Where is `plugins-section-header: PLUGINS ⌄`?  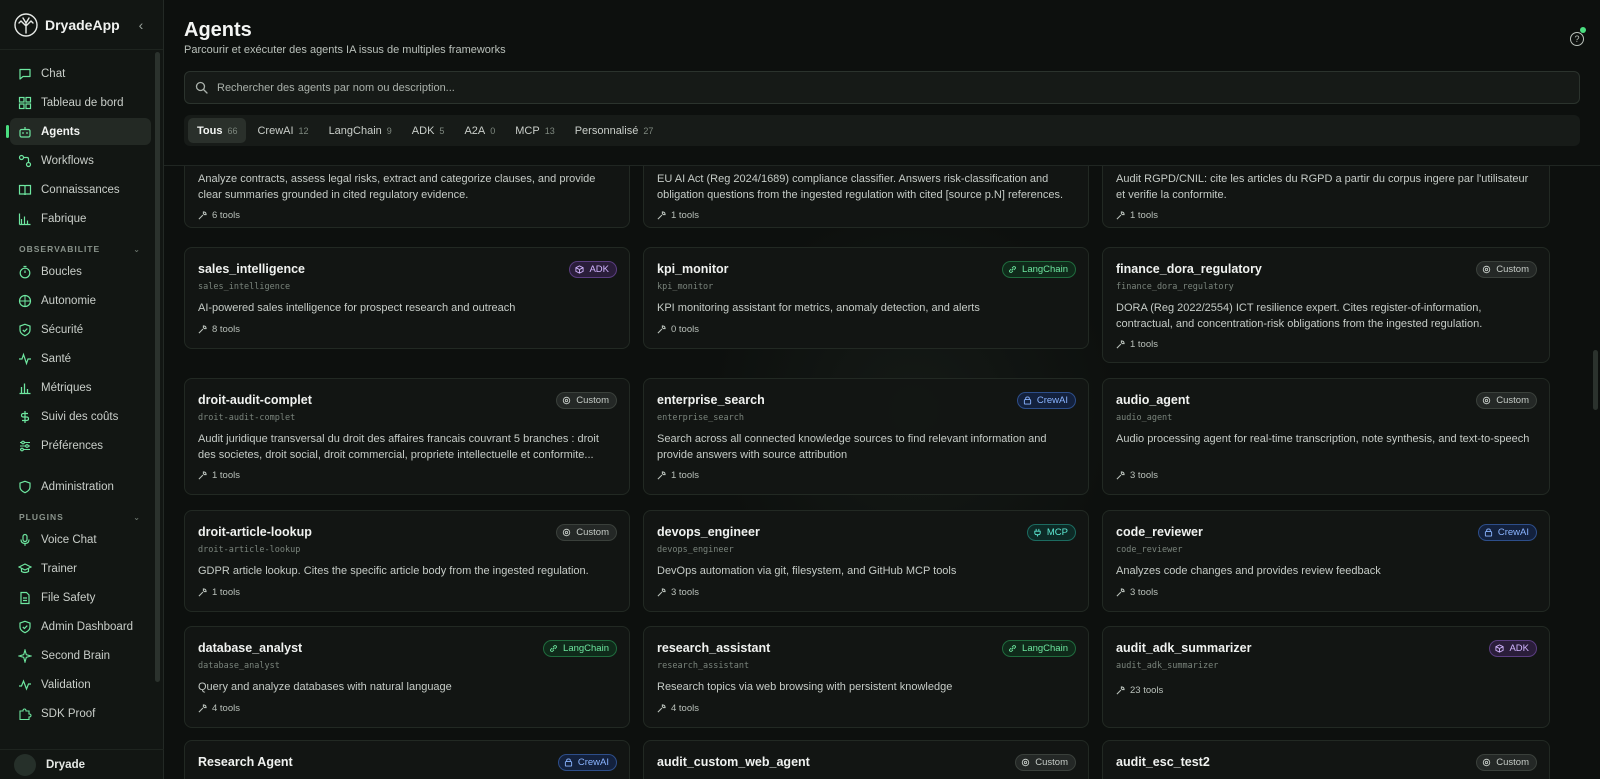 plugins-section-header: PLUGINS ⌄ is located at coordinates (80, 517).